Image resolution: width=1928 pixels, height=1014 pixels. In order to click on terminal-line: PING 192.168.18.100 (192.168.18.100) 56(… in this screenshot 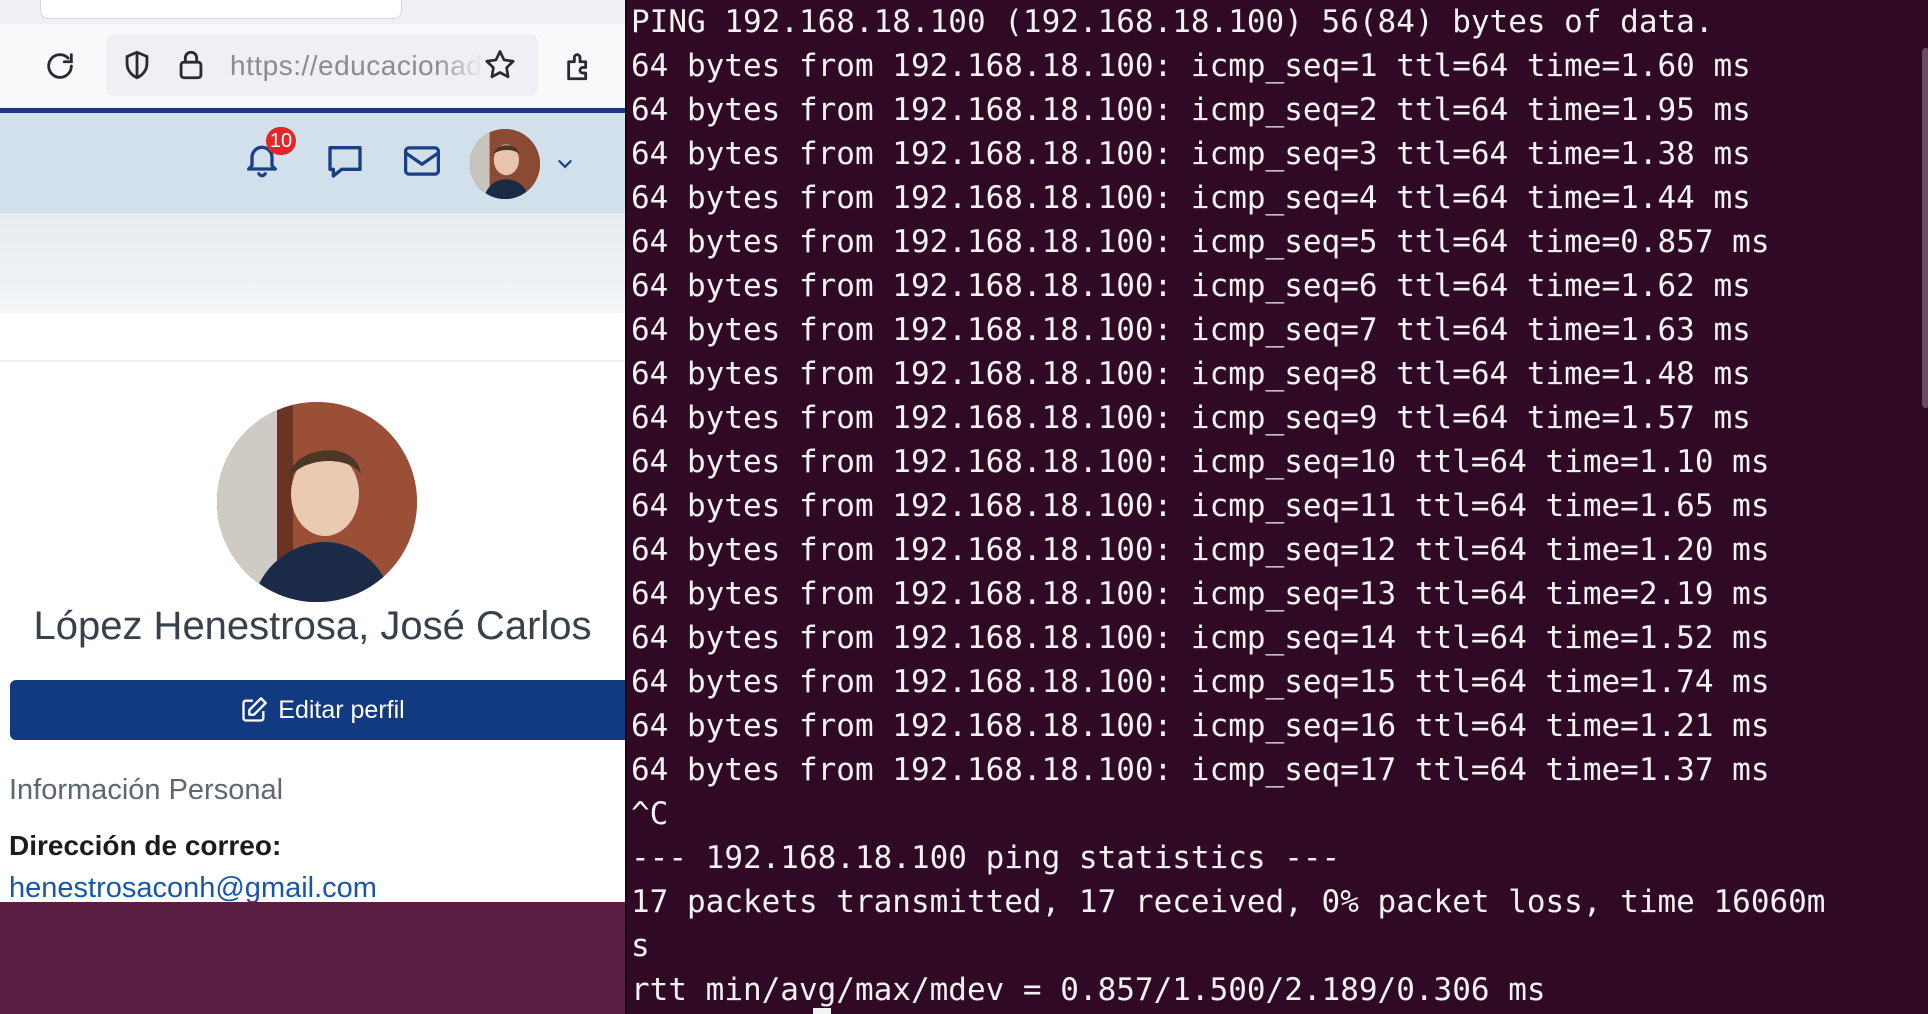, I will do `click(1172, 22)`.